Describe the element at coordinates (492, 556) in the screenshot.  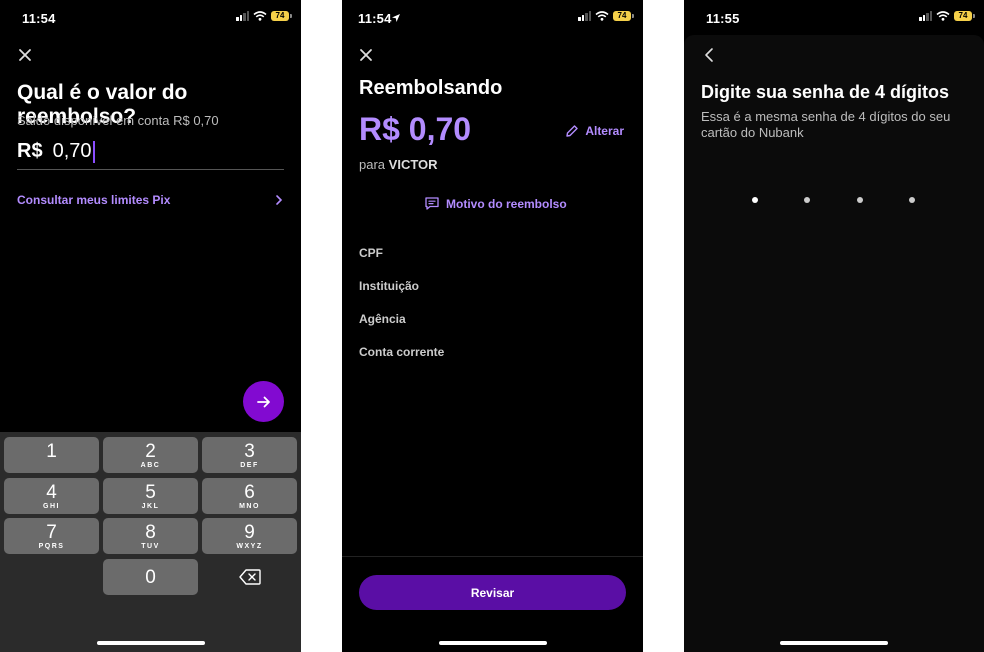
I see `divider` at that location.